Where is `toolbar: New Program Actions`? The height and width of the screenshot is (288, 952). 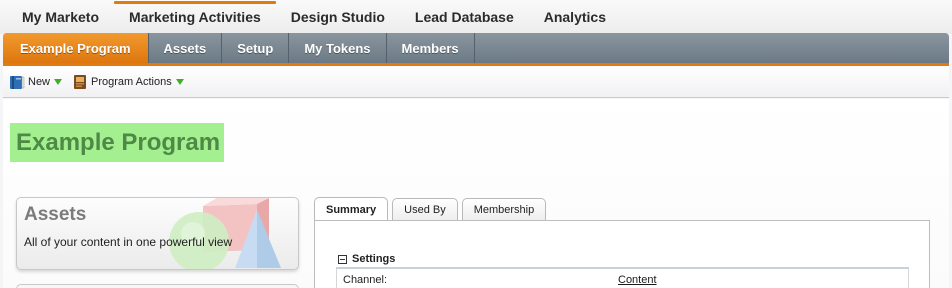
toolbar: New Program Actions is located at coordinates (476, 82).